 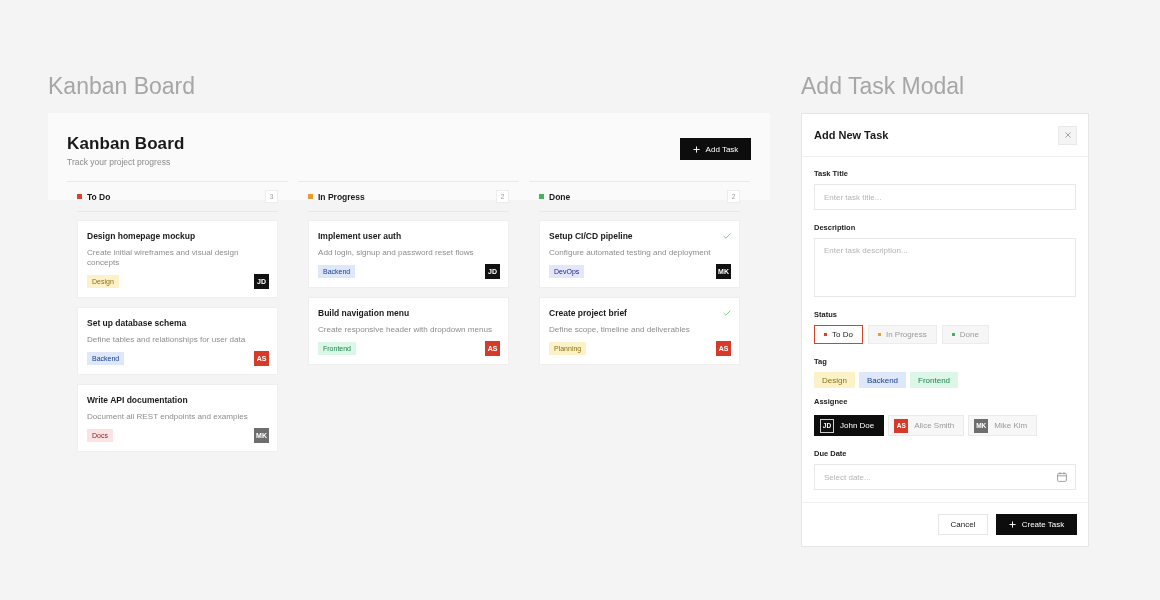 I want to click on close-button, so click(x=1067, y=135).